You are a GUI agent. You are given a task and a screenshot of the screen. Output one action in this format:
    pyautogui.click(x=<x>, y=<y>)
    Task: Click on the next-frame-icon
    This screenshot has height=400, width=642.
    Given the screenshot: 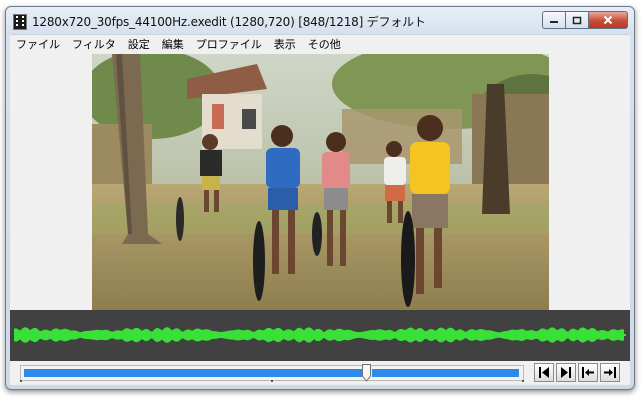 What is the action you would take?
    pyautogui.click(x=566, y=372)
    